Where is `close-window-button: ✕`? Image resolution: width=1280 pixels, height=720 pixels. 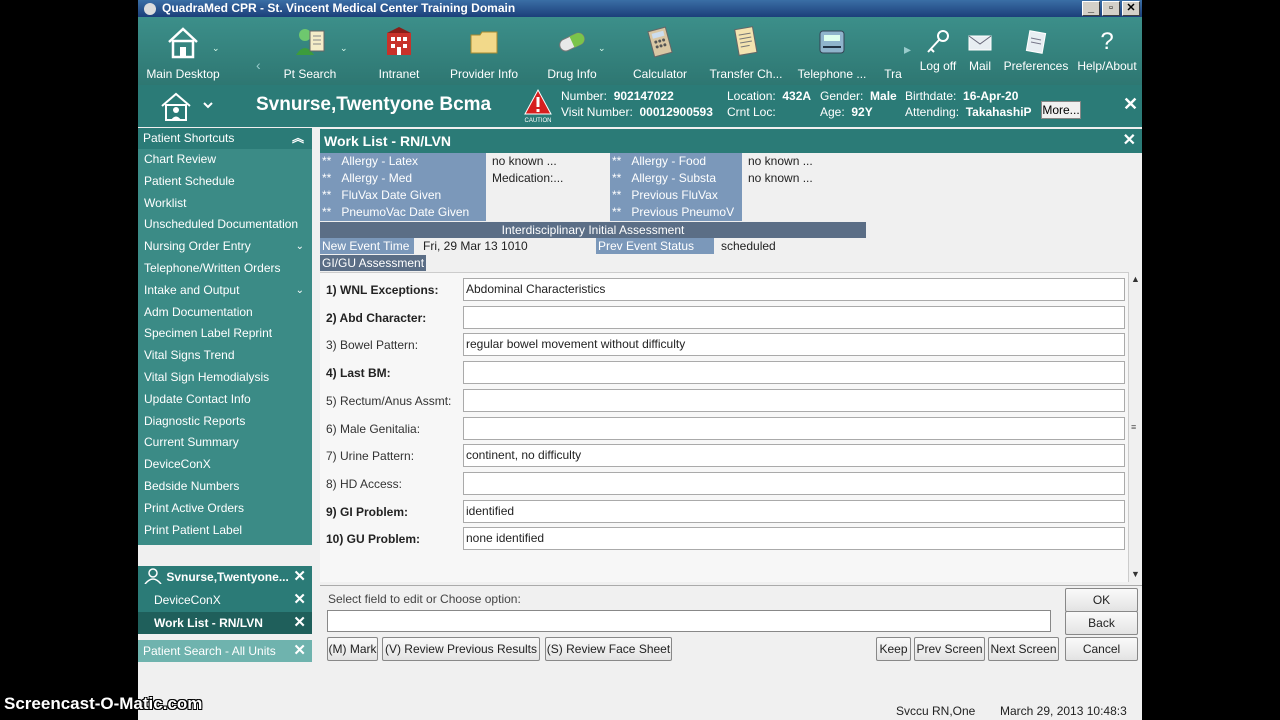 close-window-button: ✕ is located at coordinates (1131, 8).